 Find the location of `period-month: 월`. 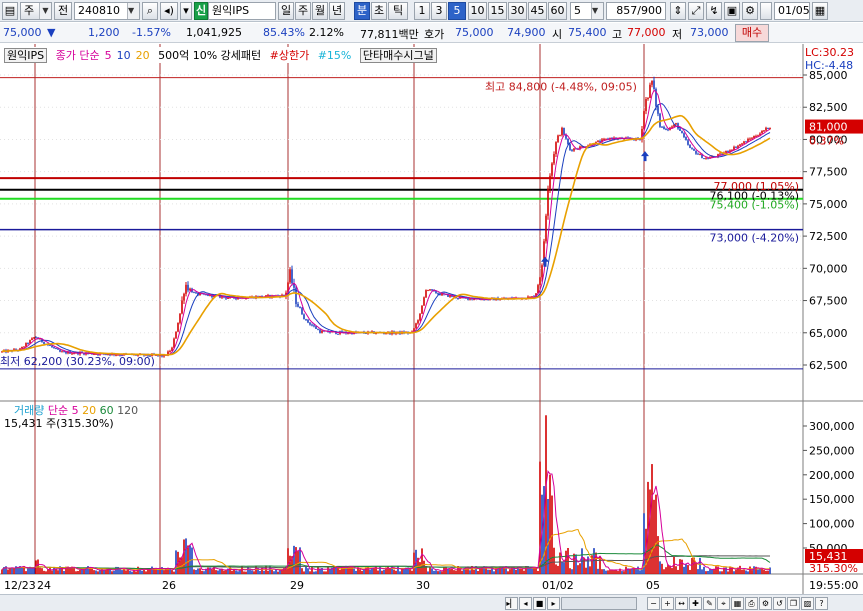

period-month: 월 is located at coordinates (320, 11).